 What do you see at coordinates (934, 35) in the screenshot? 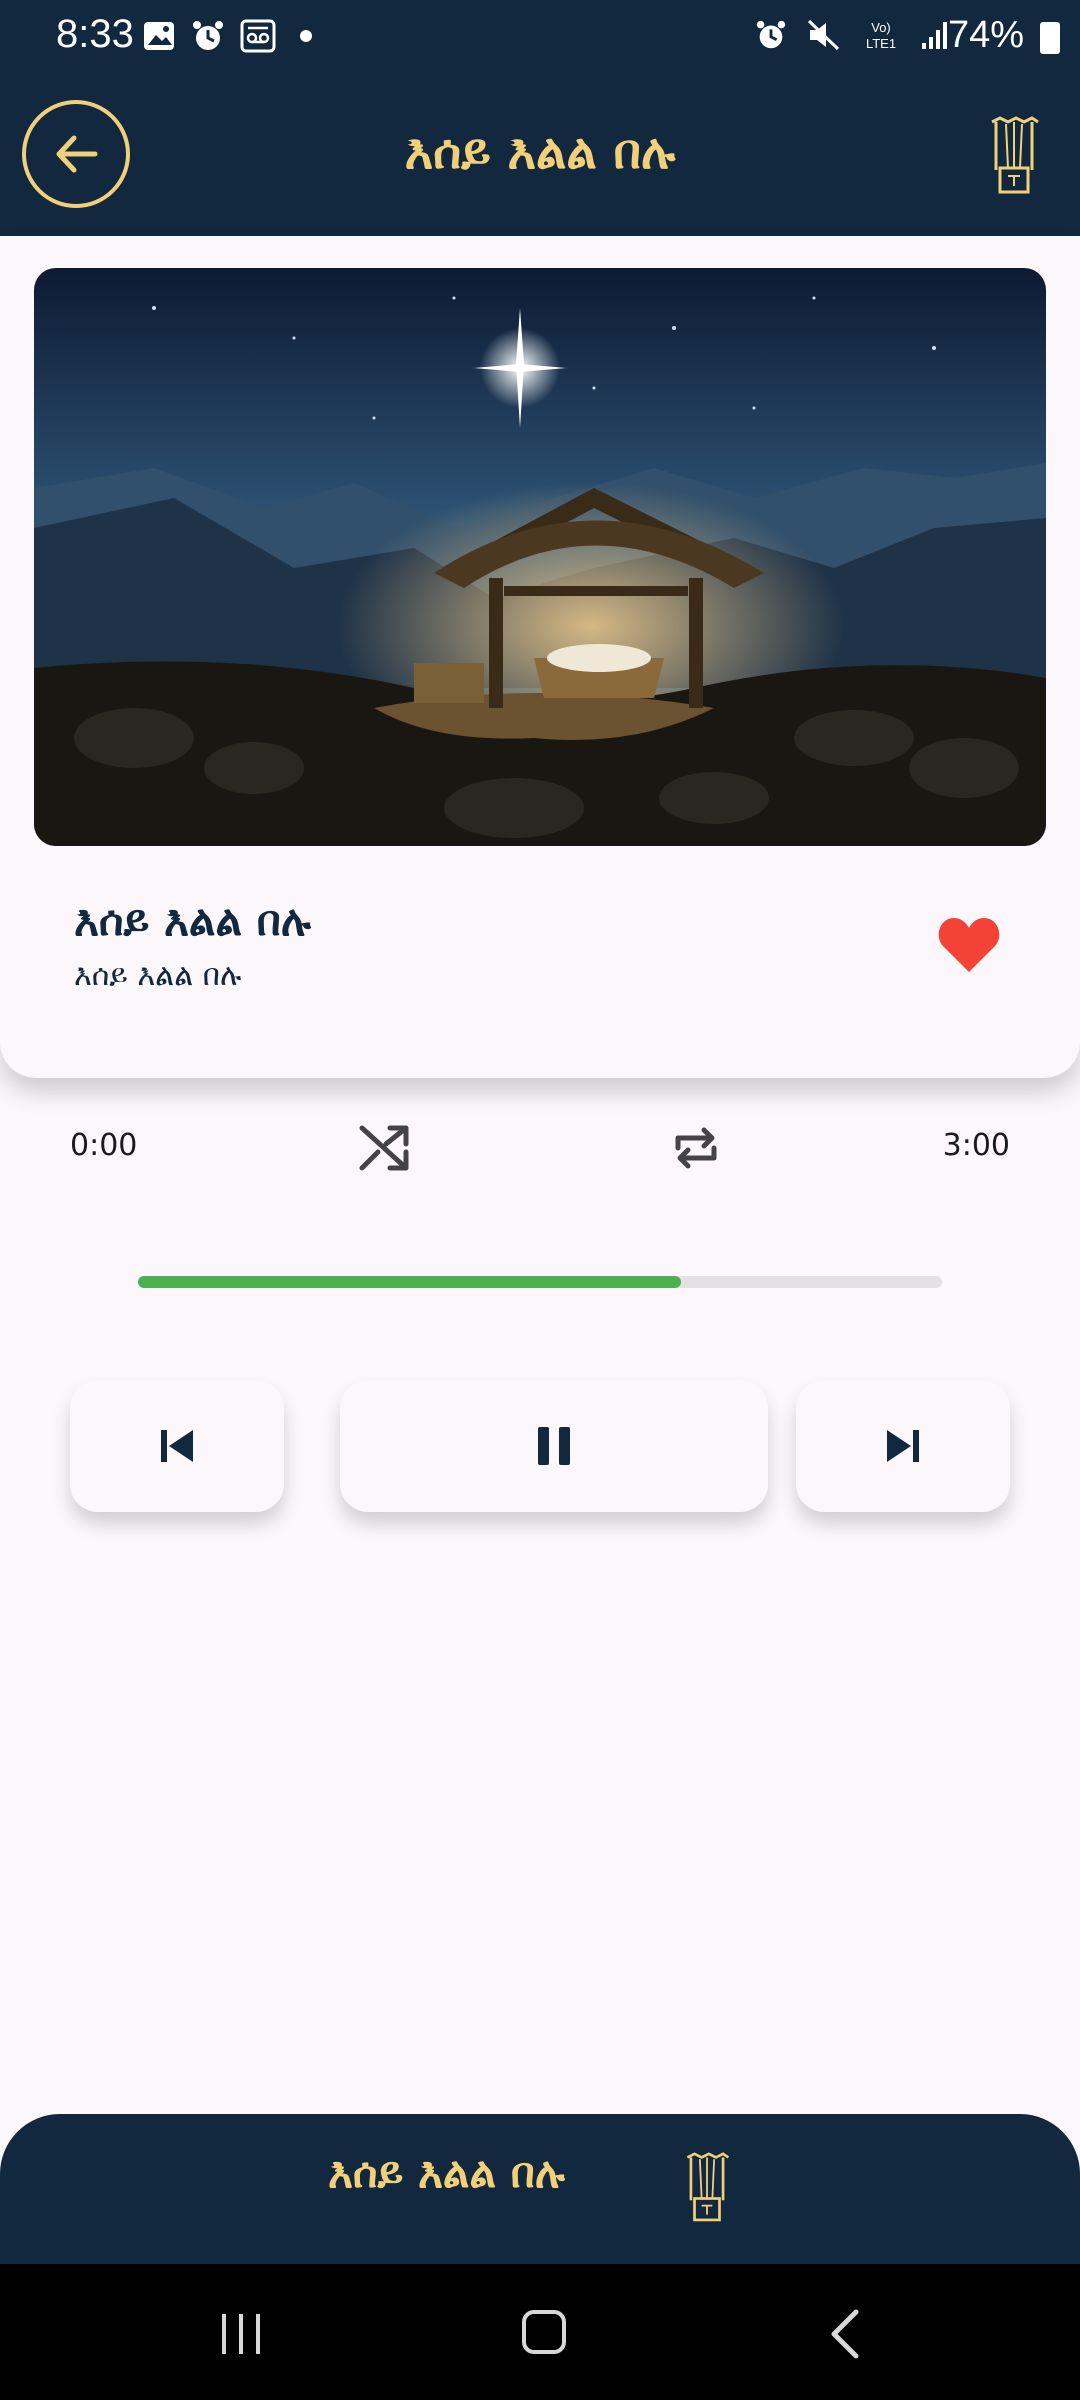
I see `signal-icon` at bounding box center [934, 35].